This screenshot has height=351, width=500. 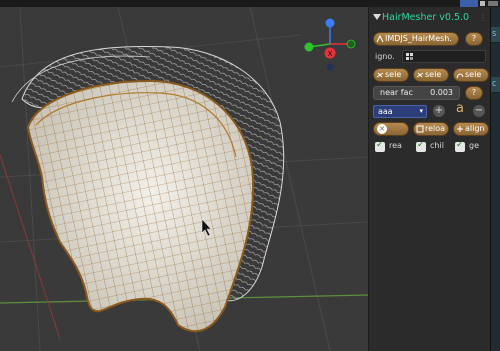 I want to click on select-button-3: sele, so click(x=471, y=75).